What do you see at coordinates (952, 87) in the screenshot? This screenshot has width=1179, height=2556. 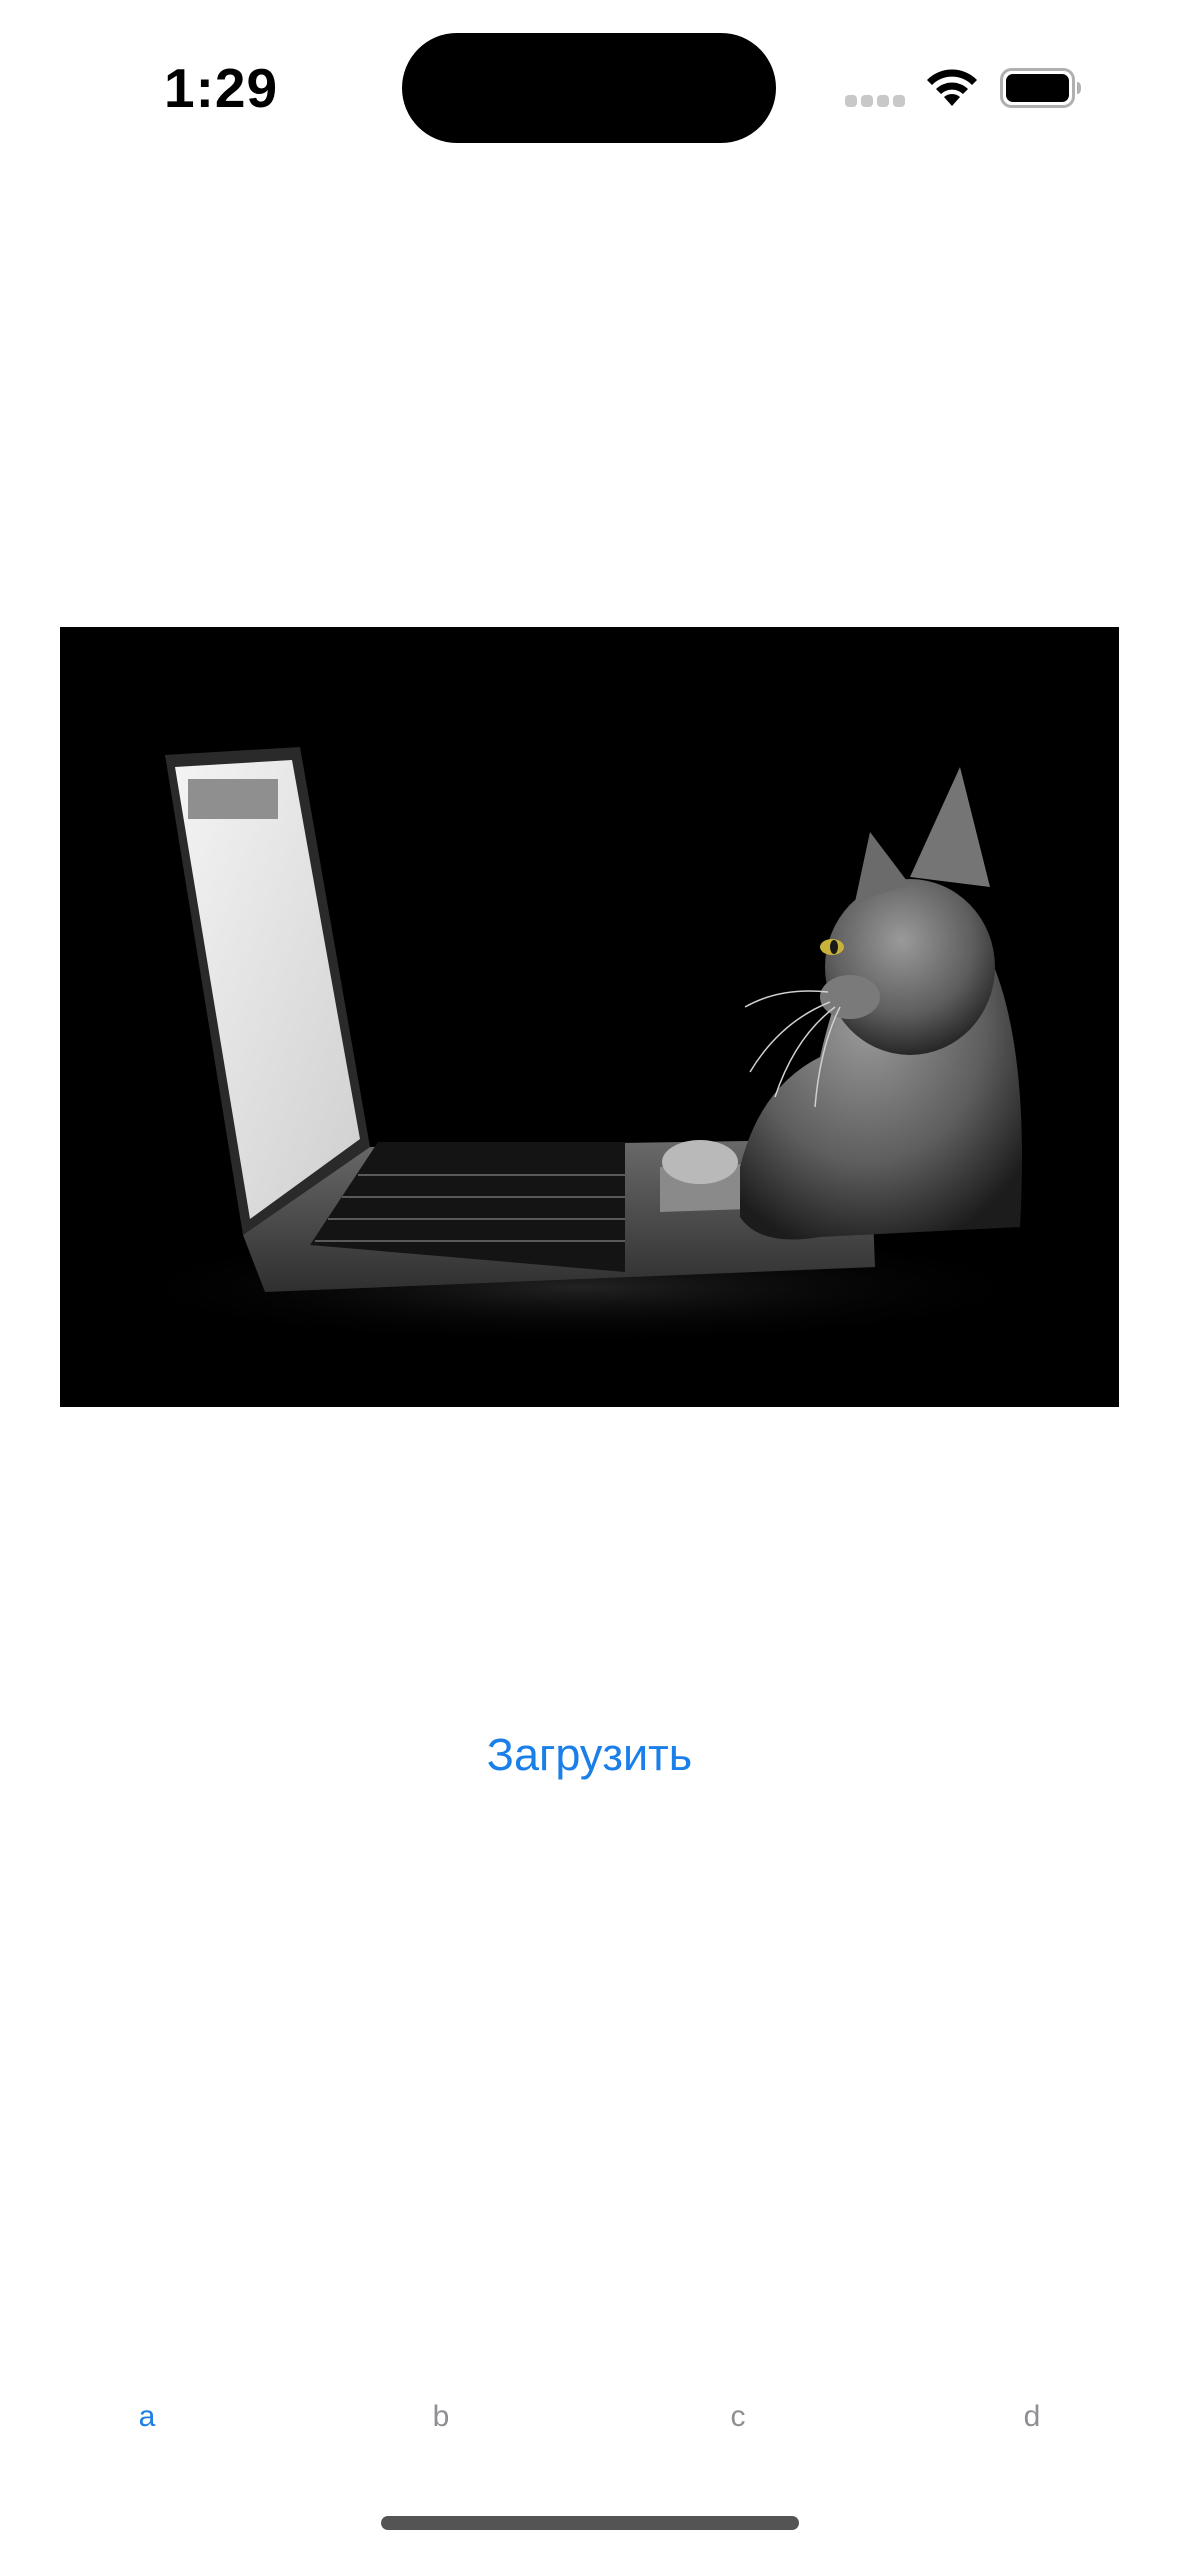 I see `wifi-icon` at bounding box center [952, 87].